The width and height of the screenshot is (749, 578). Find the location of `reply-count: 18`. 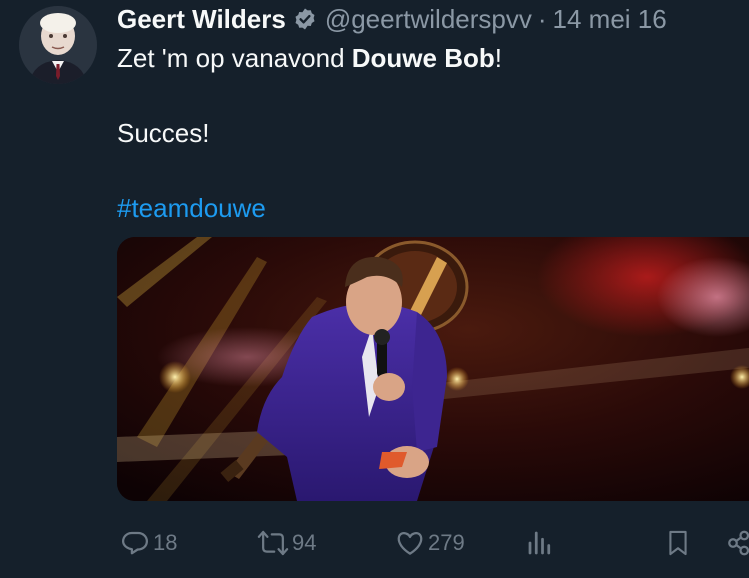

reply-count: 18 is located at coordinates (165, 542).